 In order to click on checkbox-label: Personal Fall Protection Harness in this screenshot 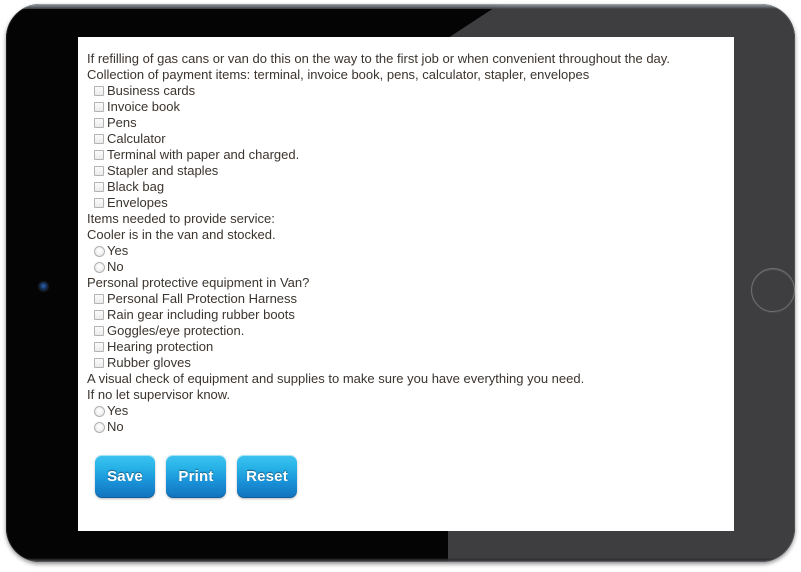, I will do `click(202, 298)`.